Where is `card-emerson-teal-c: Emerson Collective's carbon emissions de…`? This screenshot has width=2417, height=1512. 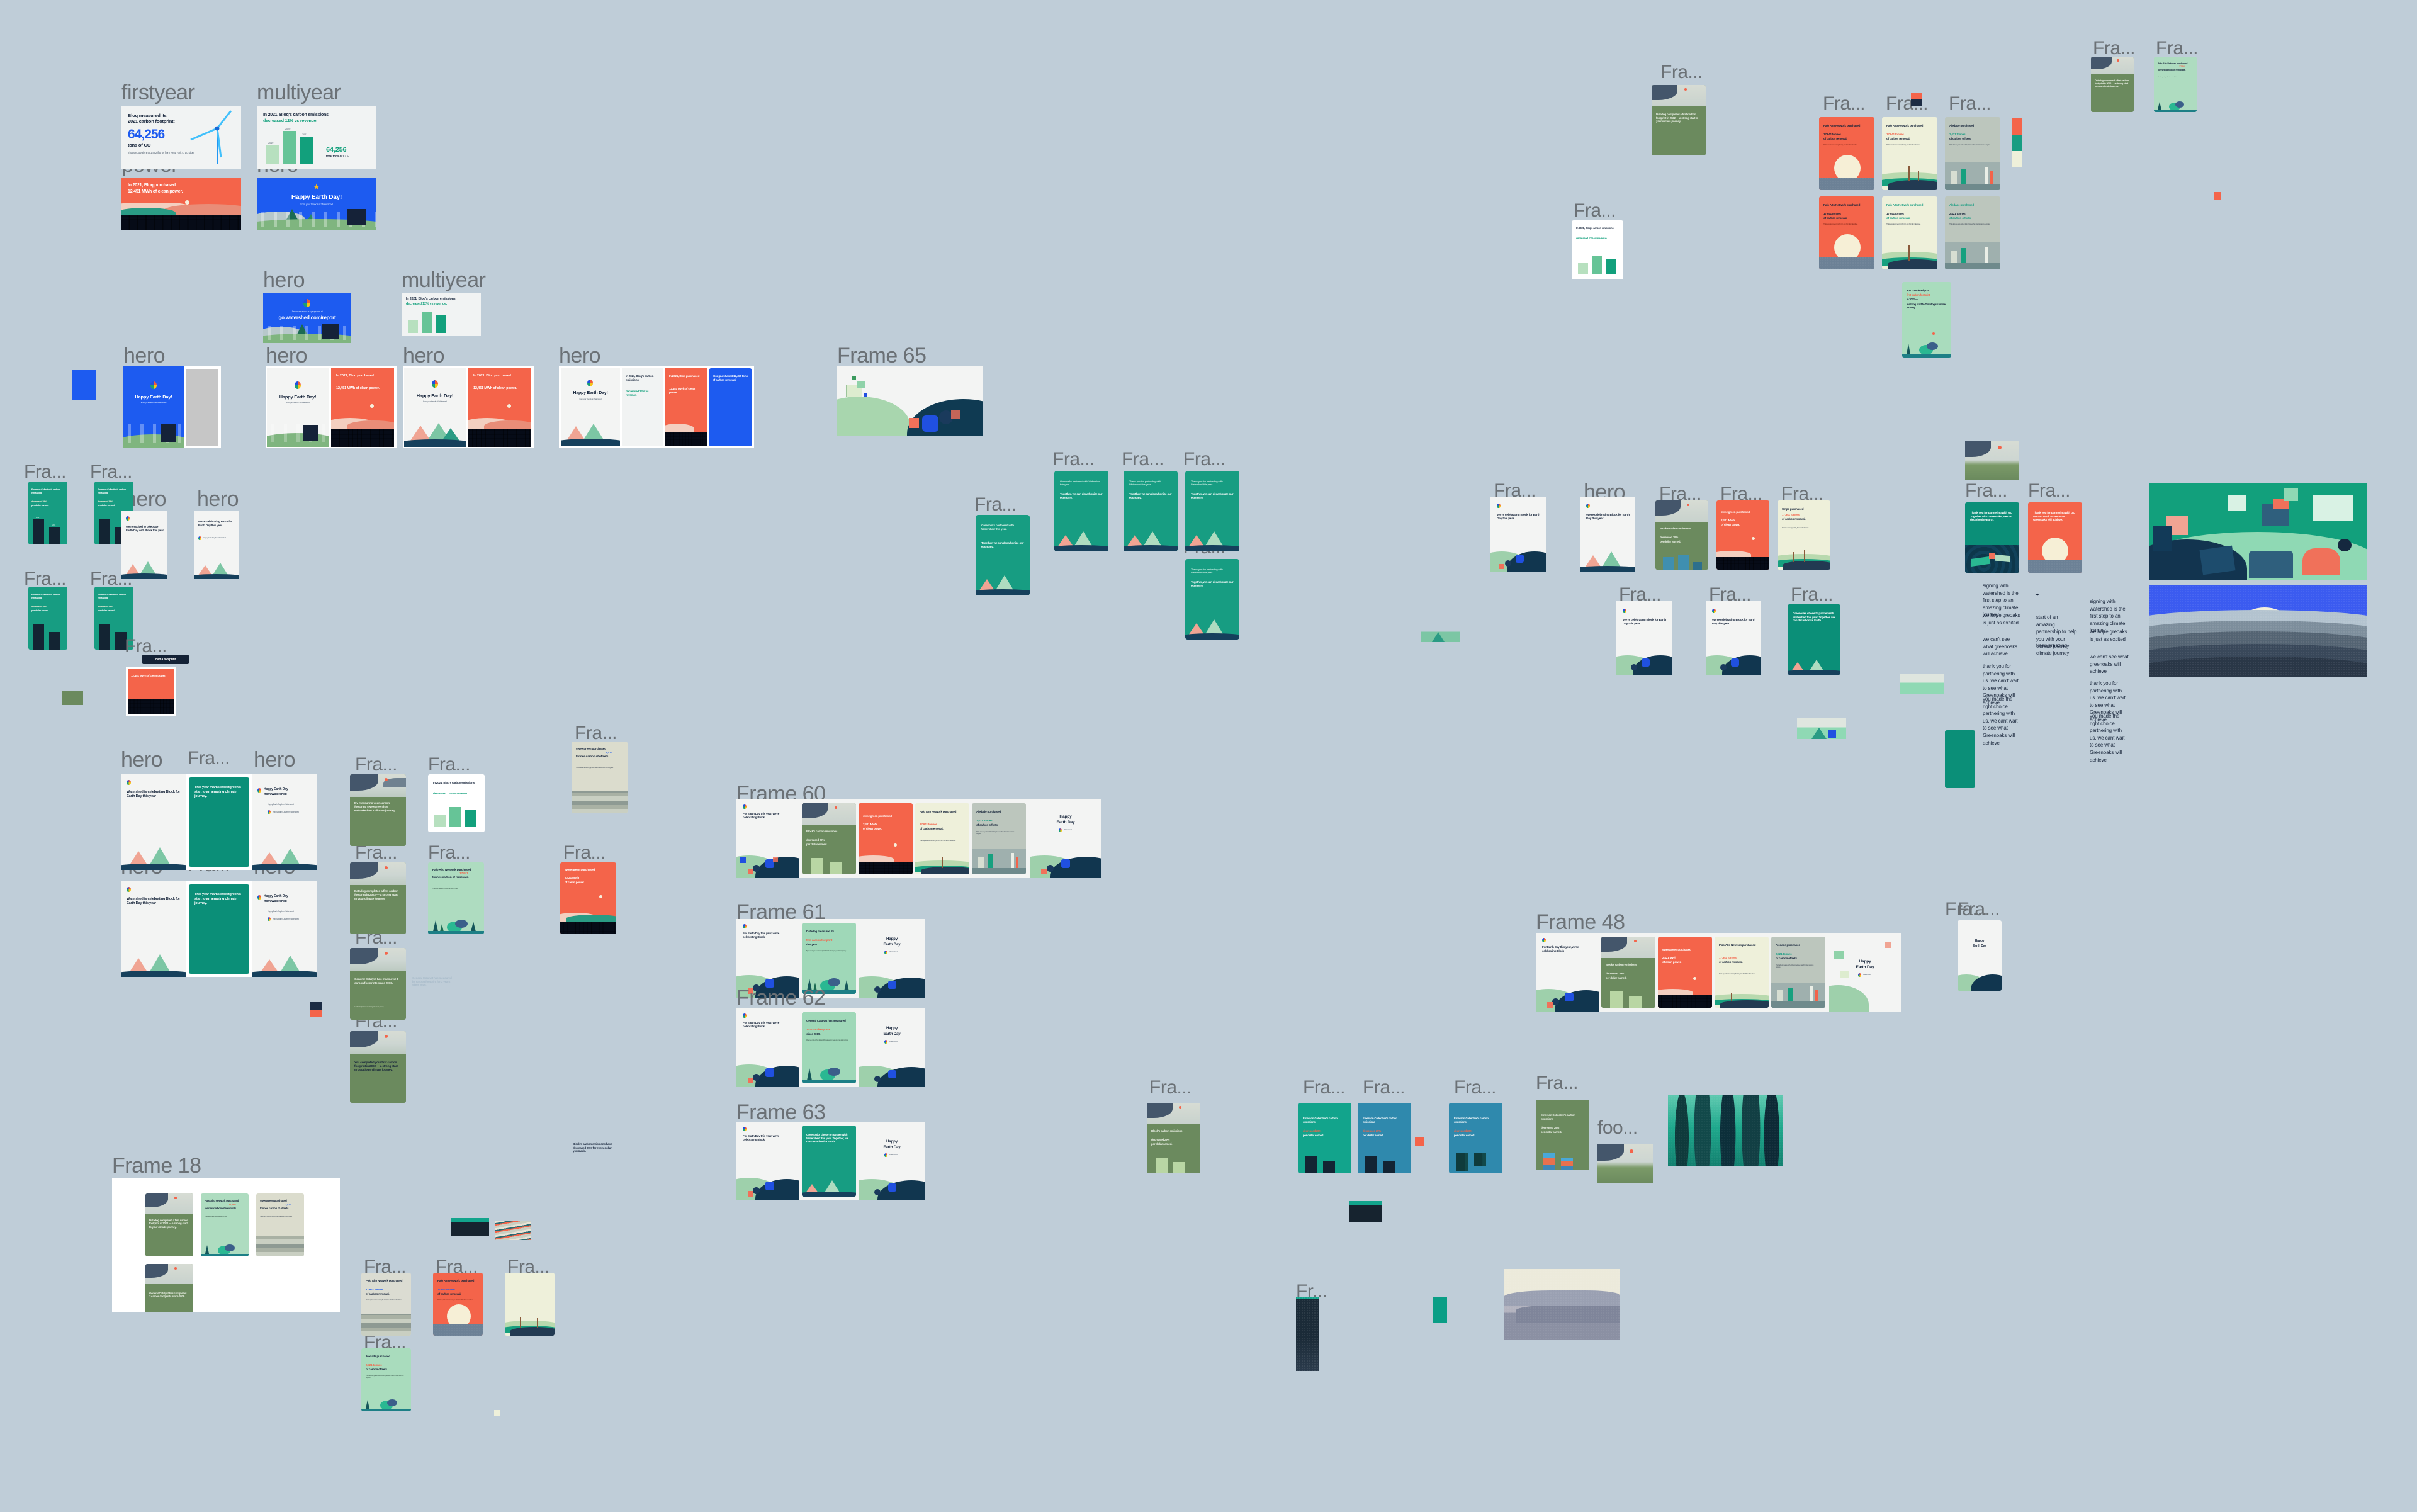
card-emerson-teal-c: Emerson Collective's carbon emissions de… is located at coordinates (1324, 1138).